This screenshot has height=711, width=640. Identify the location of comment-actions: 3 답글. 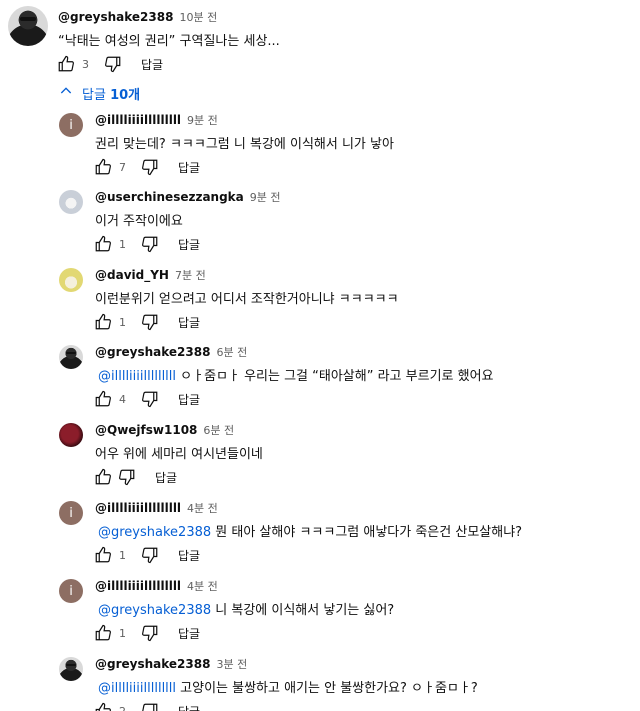
(108, 64).